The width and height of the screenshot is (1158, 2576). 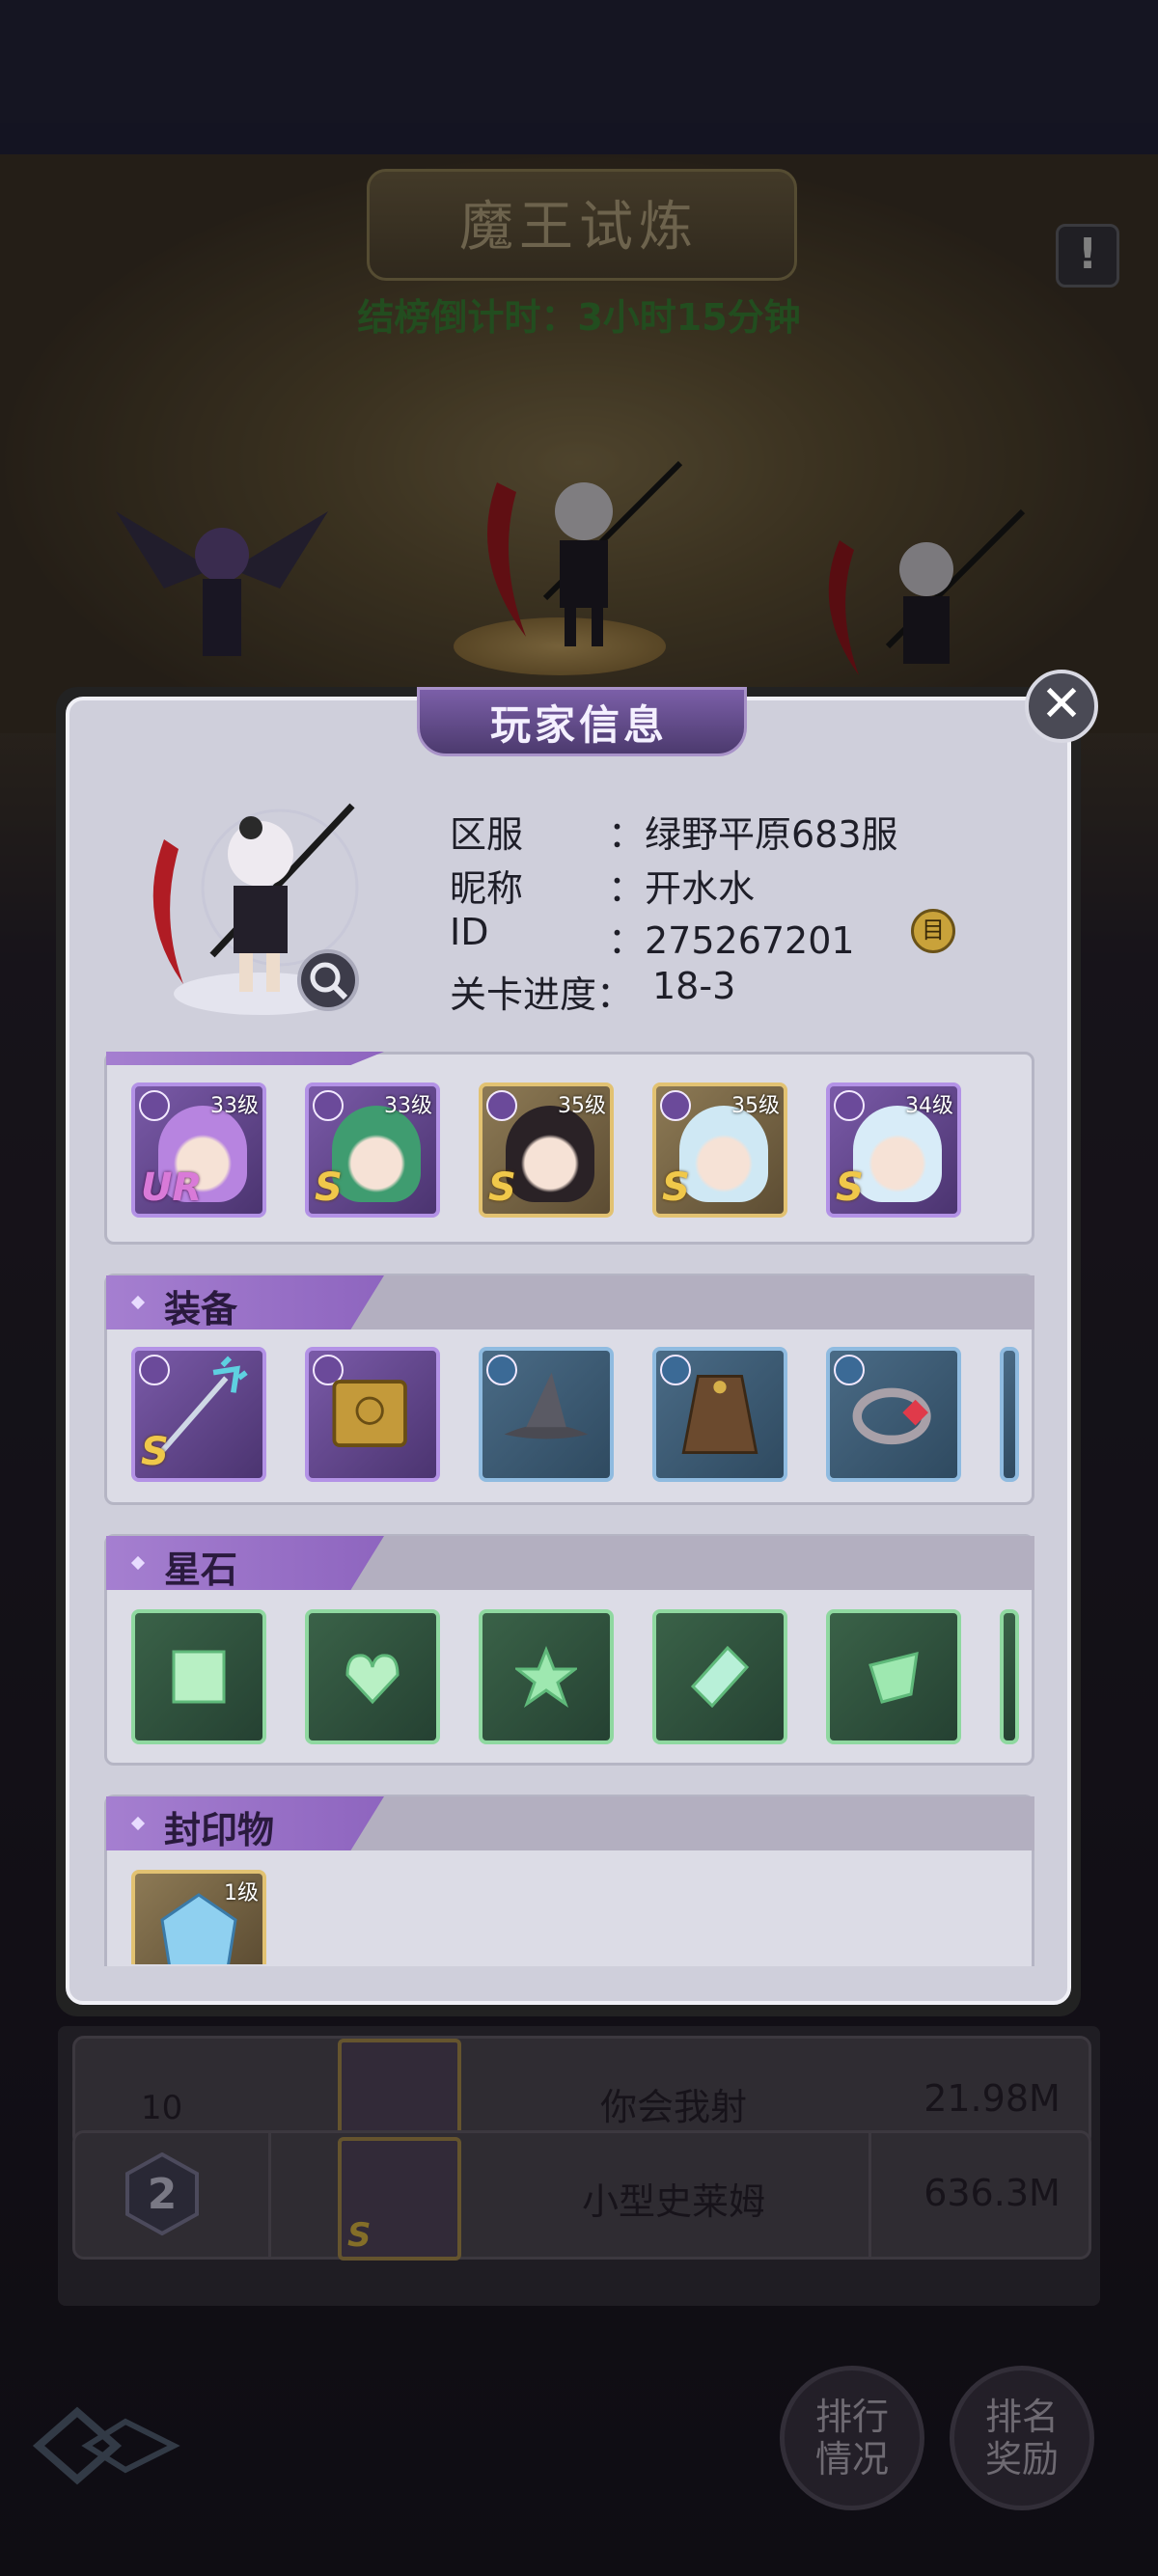 I want to click on hero-card: 33级 UR, so click(x=198, y=1150).